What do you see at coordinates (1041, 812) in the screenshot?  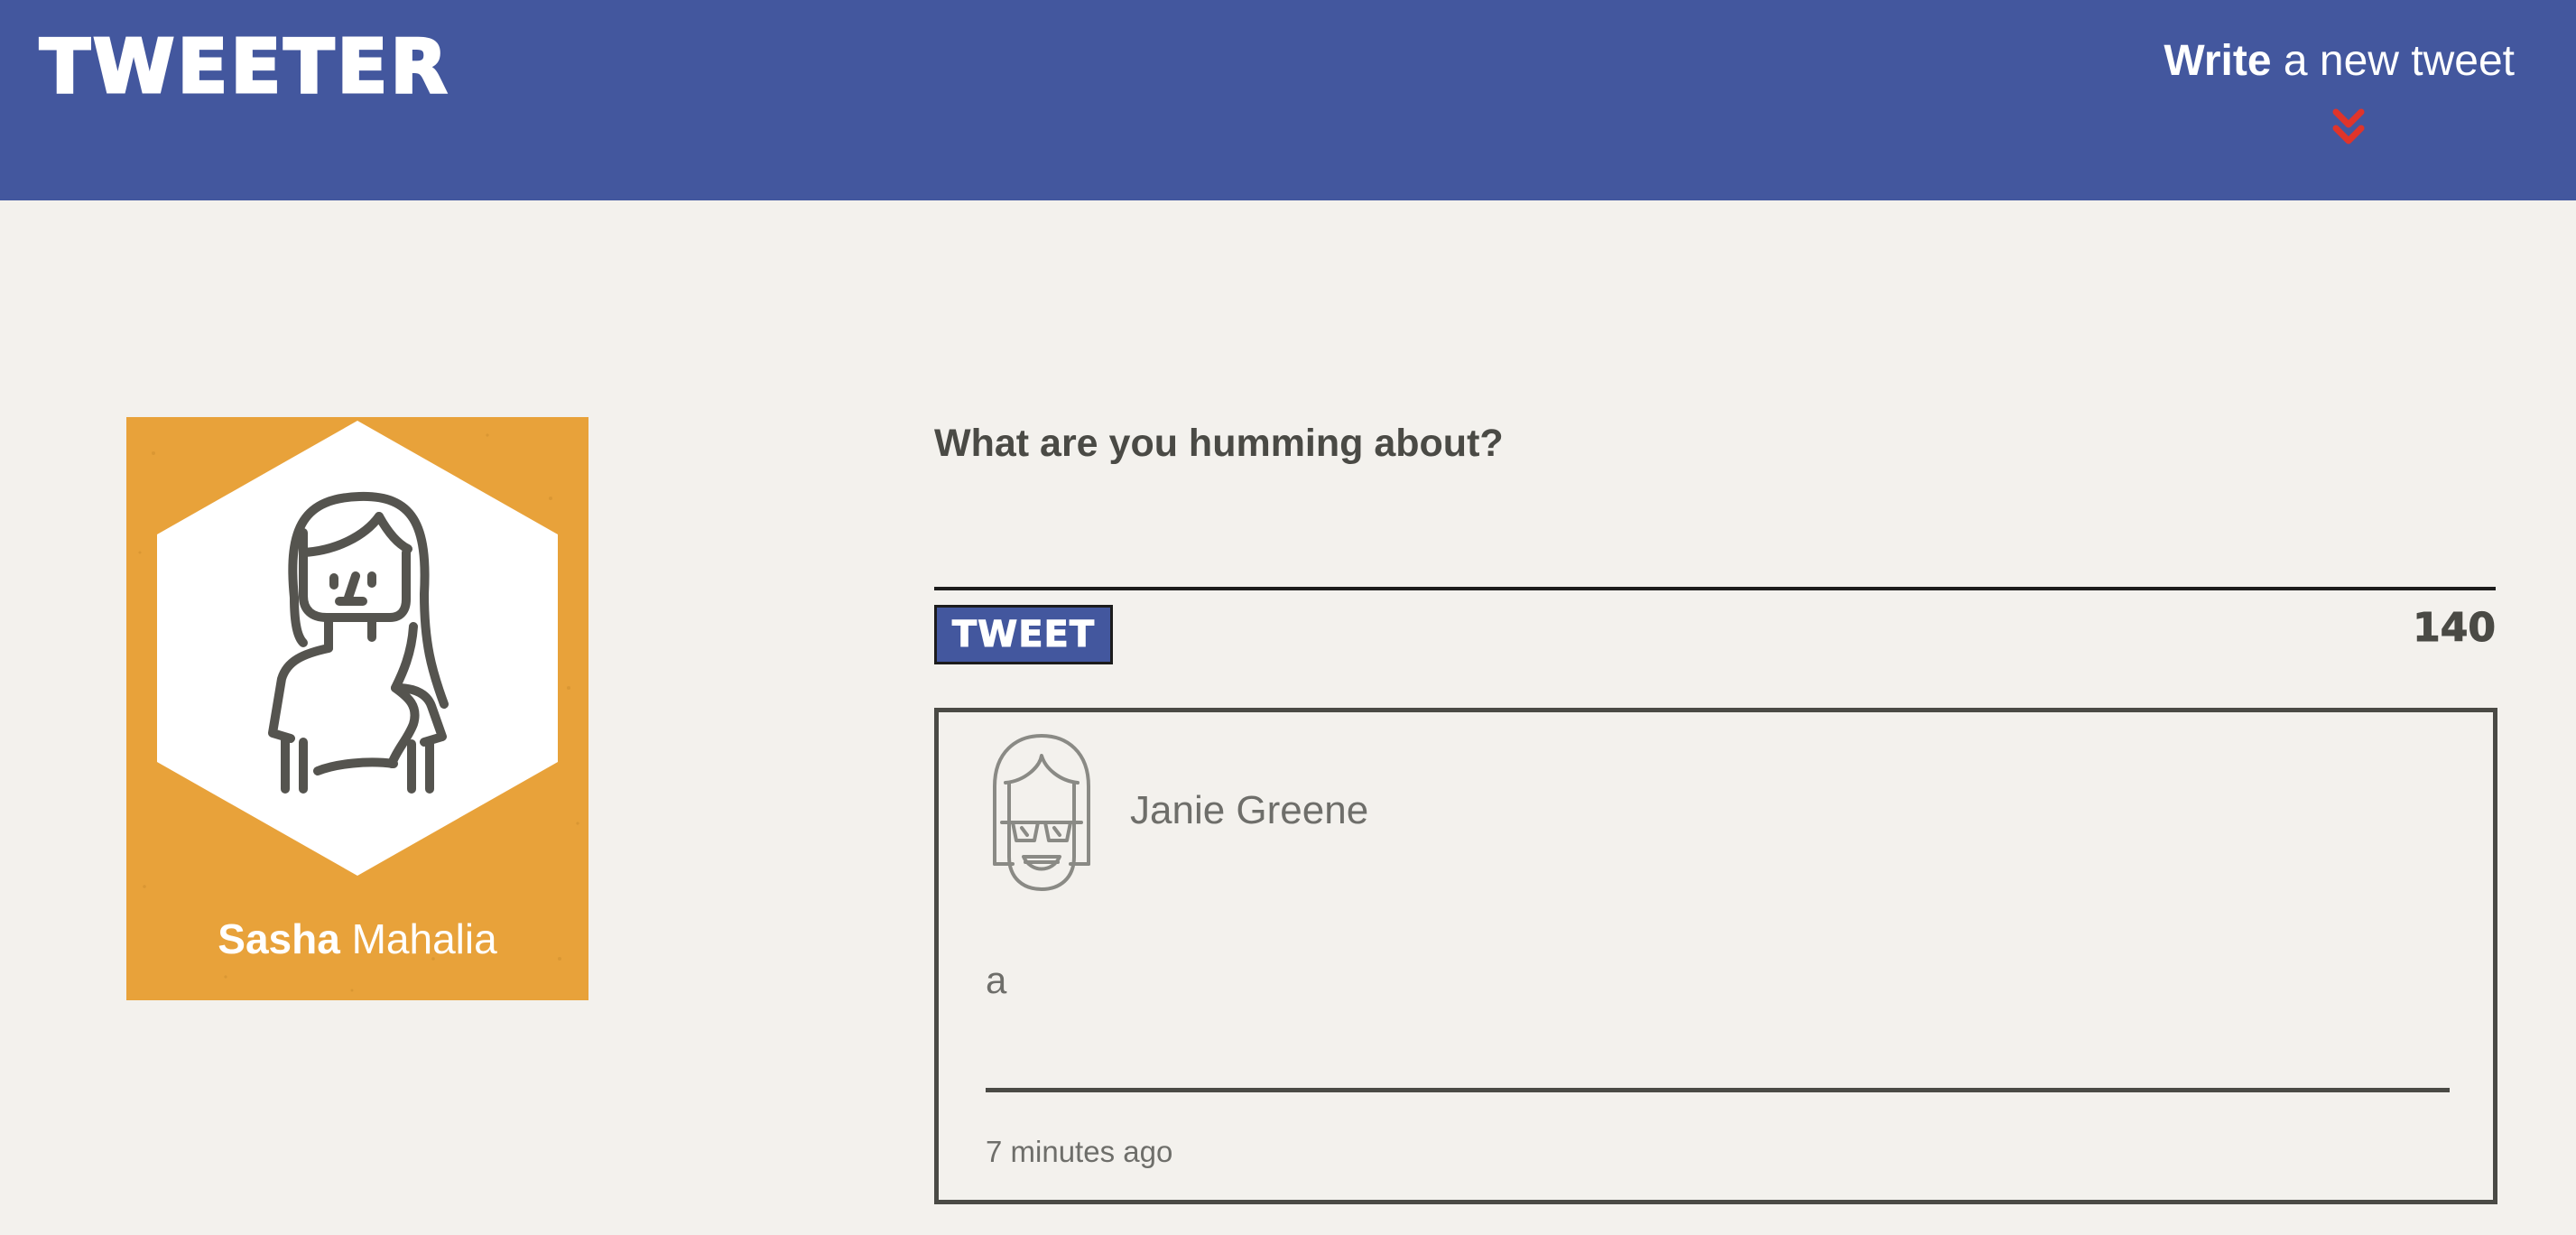 I see `woman-sunglasses-avatar-icon` at bounding box center [1041, 812].